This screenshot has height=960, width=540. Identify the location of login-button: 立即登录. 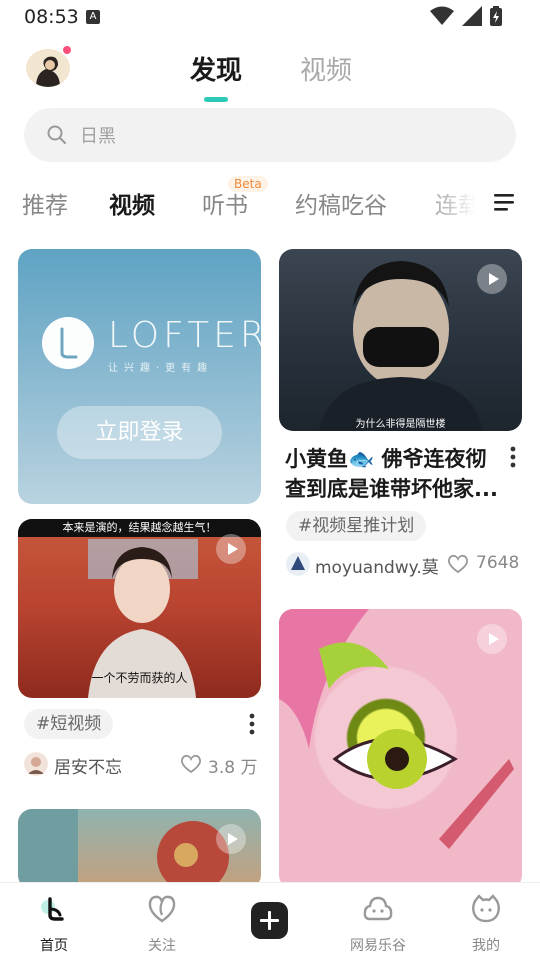
(139, 432).